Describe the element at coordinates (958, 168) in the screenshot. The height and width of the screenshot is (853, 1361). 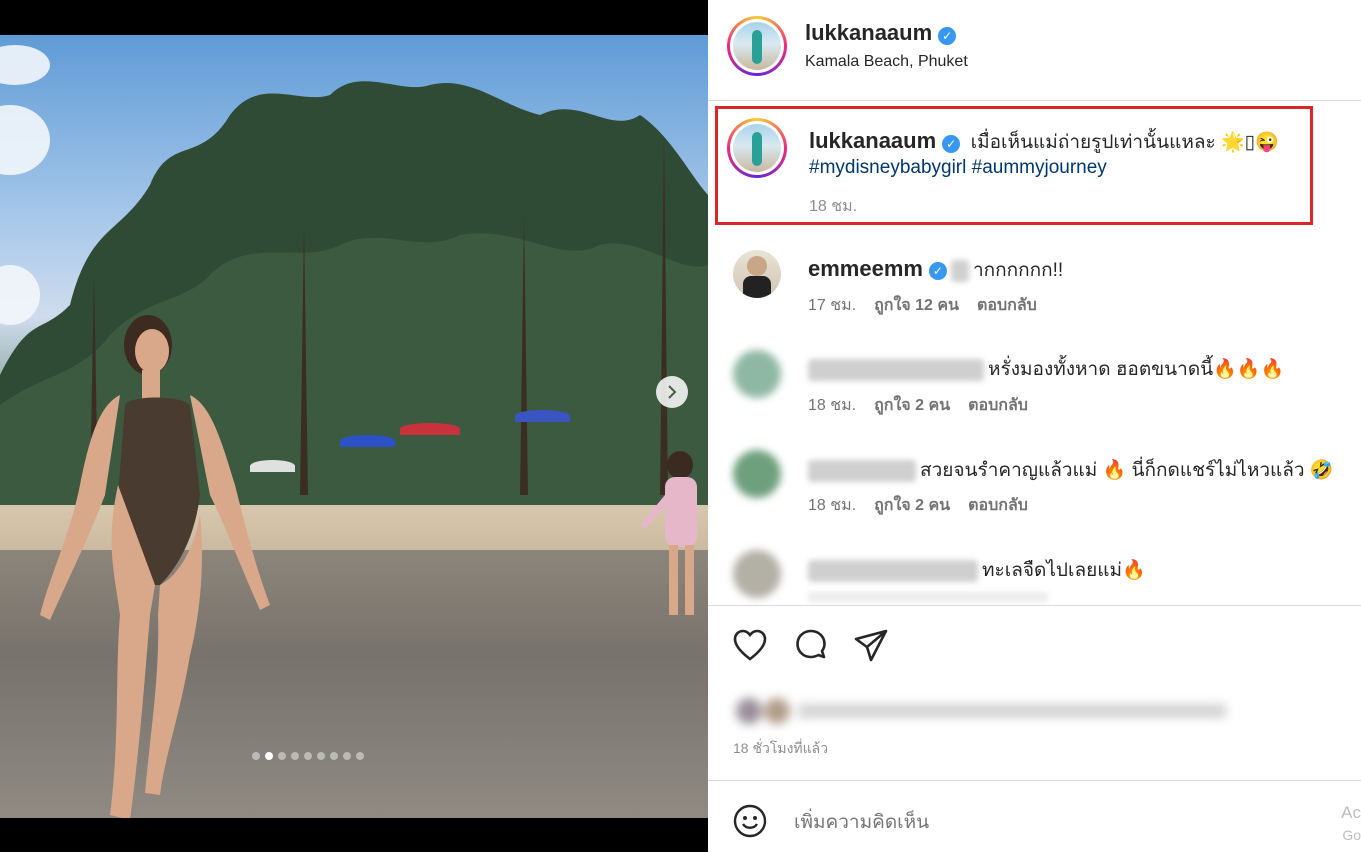
I see `caption-hashtags: #mydisneybabygirl #aummyjourney` at that location.